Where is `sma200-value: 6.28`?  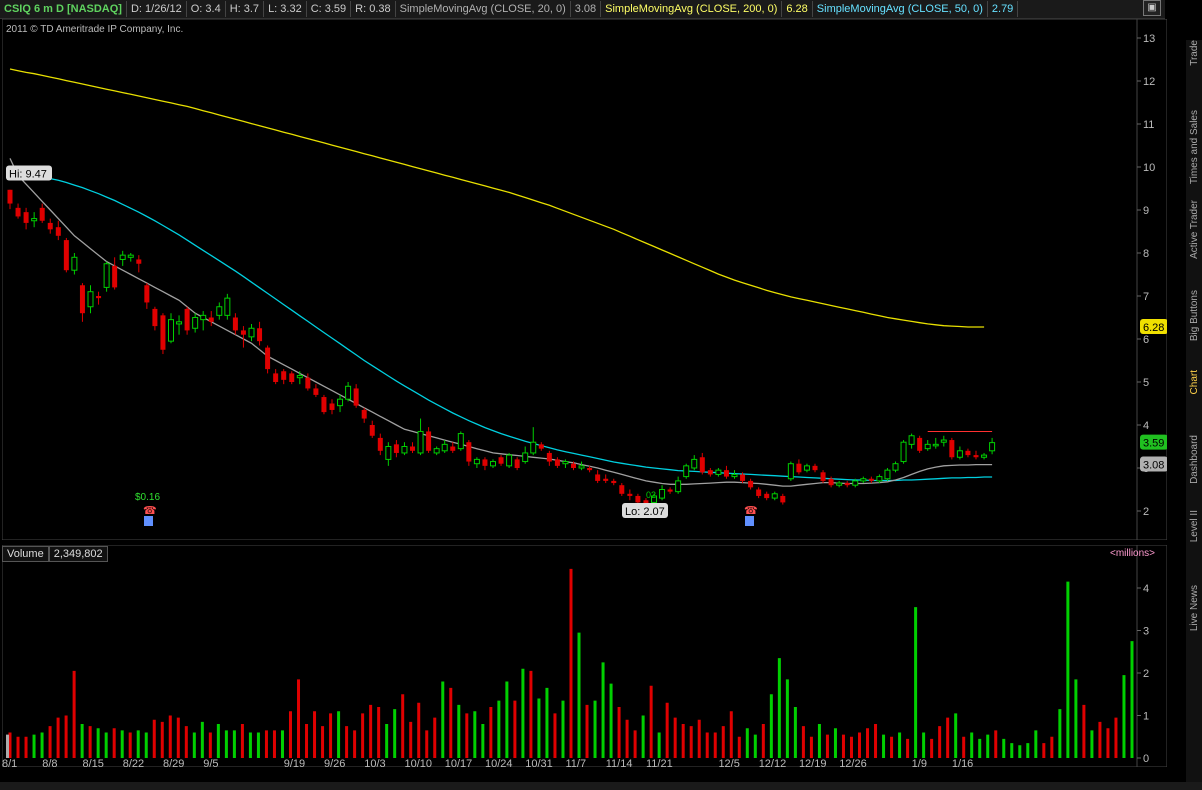 sma200-value: 6.28 is located at coordinates (797, 9).